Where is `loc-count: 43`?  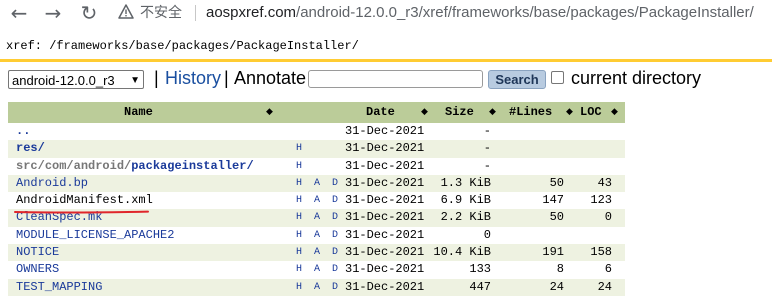 loc-count: 43 is located at coordinates (604, 182).